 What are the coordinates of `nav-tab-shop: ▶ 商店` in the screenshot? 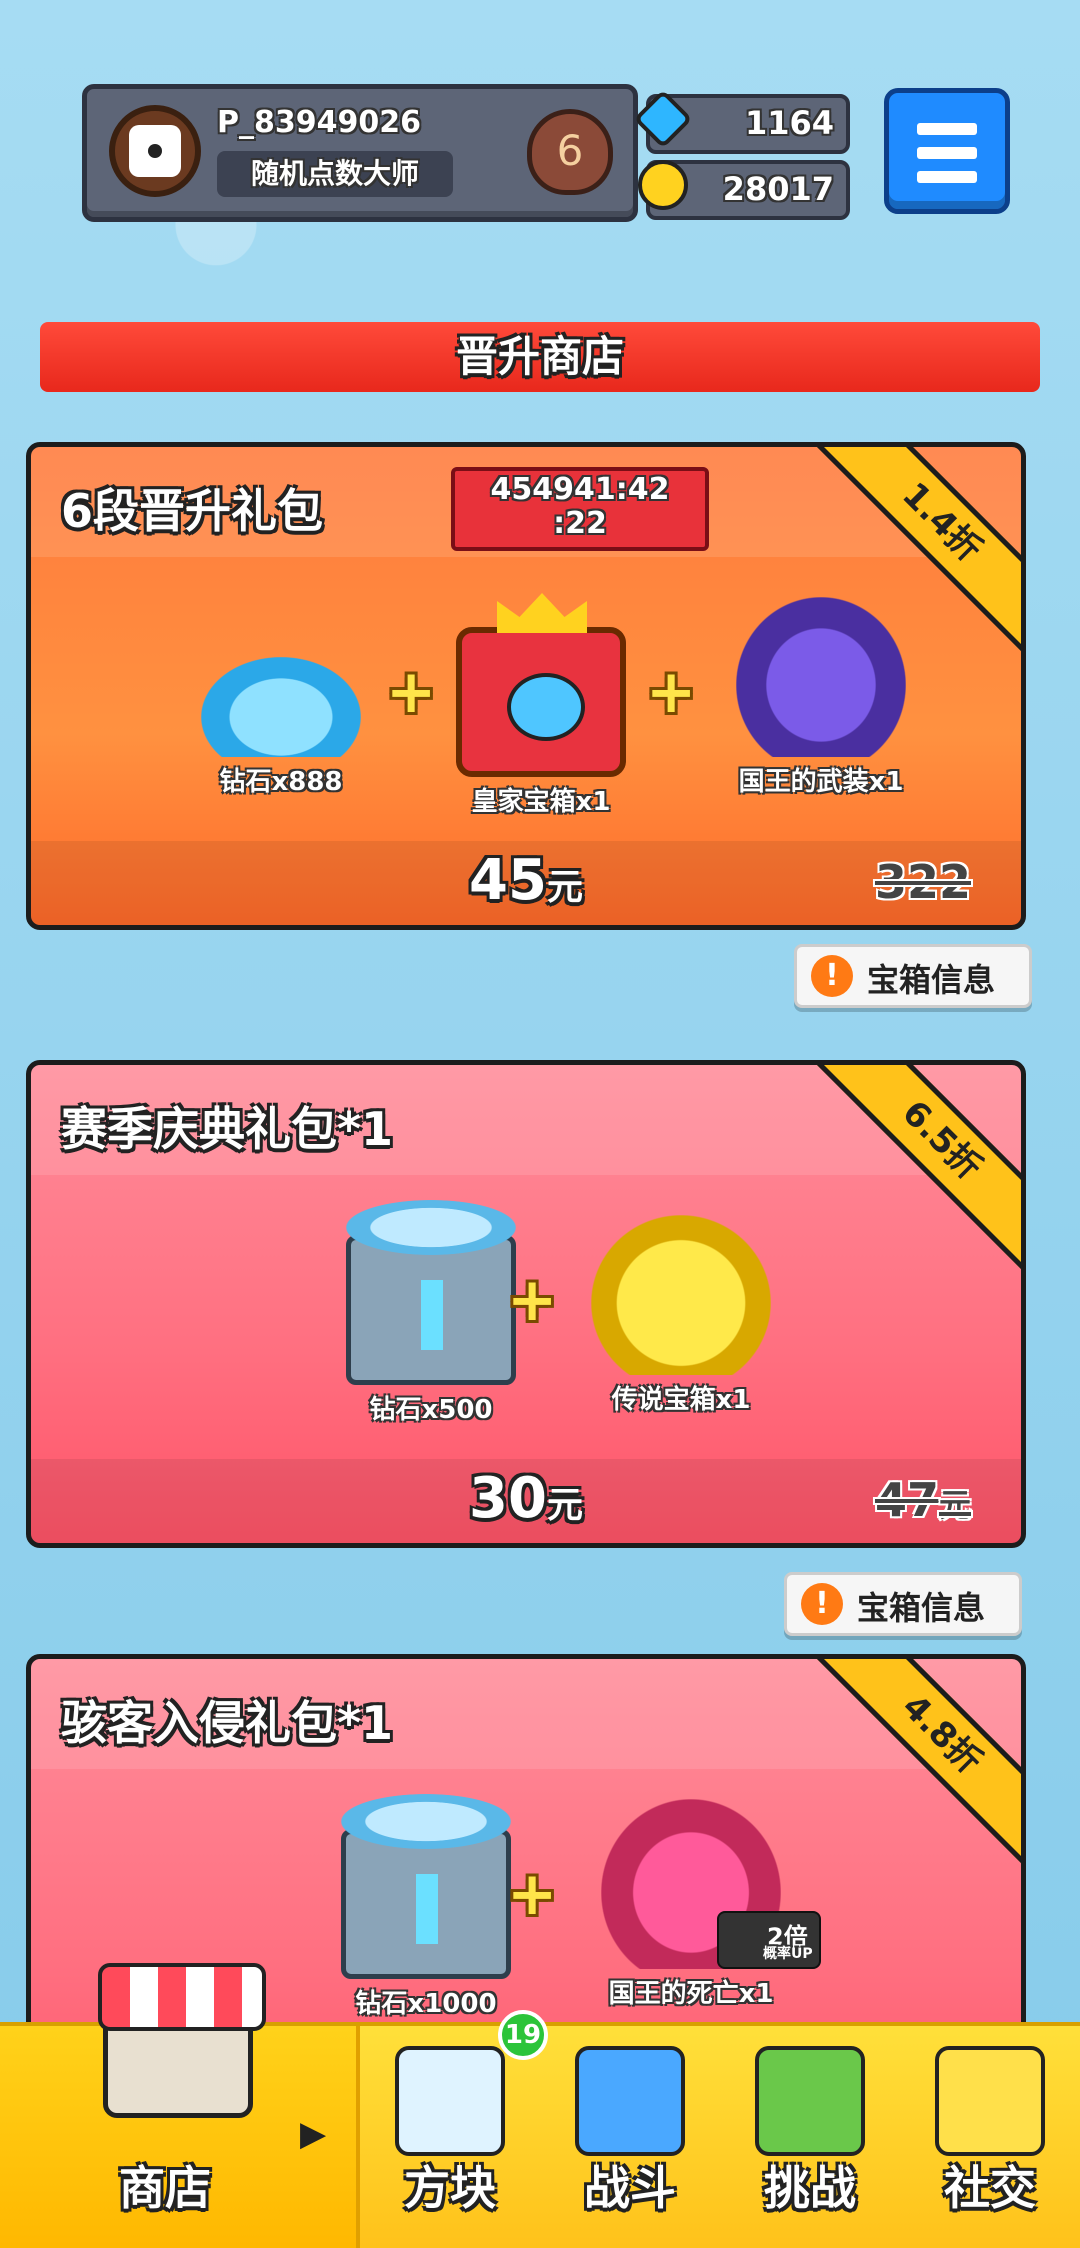 It's located at (180, 2105).